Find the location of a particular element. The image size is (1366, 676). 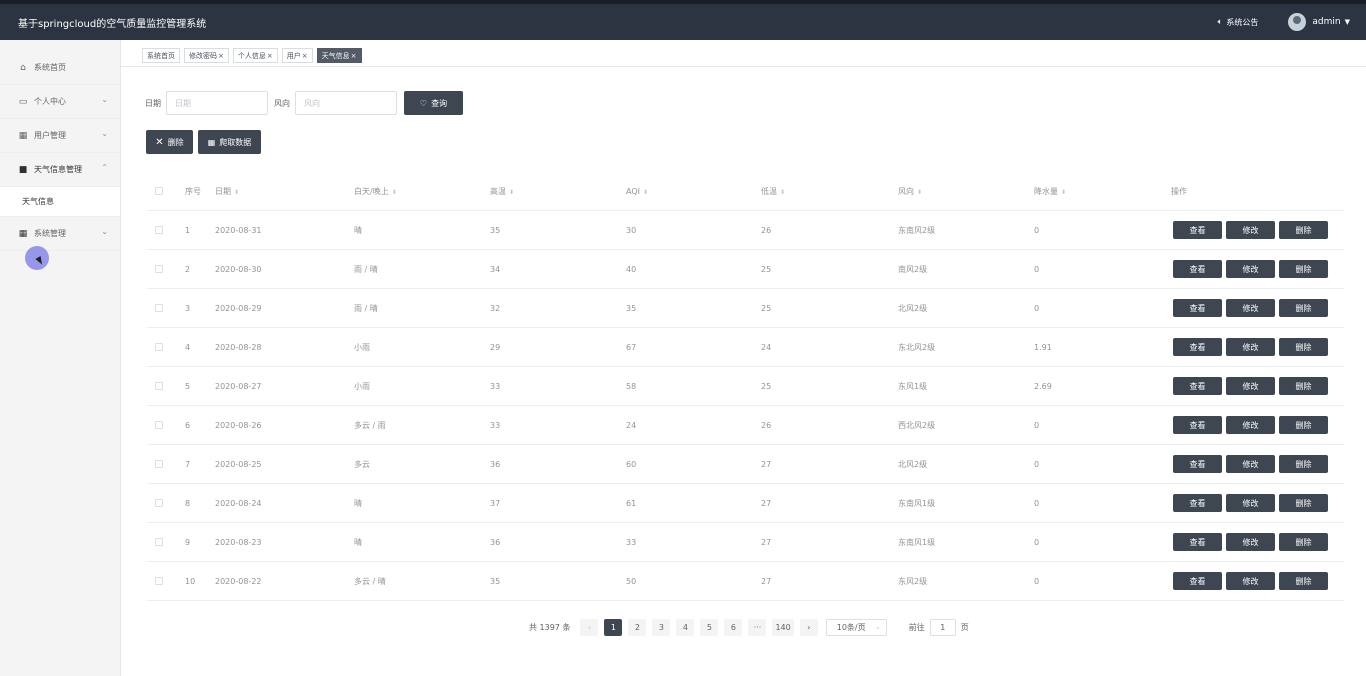

col-daynight-header: 白天/晚上 ⬍ is located at coordinates (375, 191).